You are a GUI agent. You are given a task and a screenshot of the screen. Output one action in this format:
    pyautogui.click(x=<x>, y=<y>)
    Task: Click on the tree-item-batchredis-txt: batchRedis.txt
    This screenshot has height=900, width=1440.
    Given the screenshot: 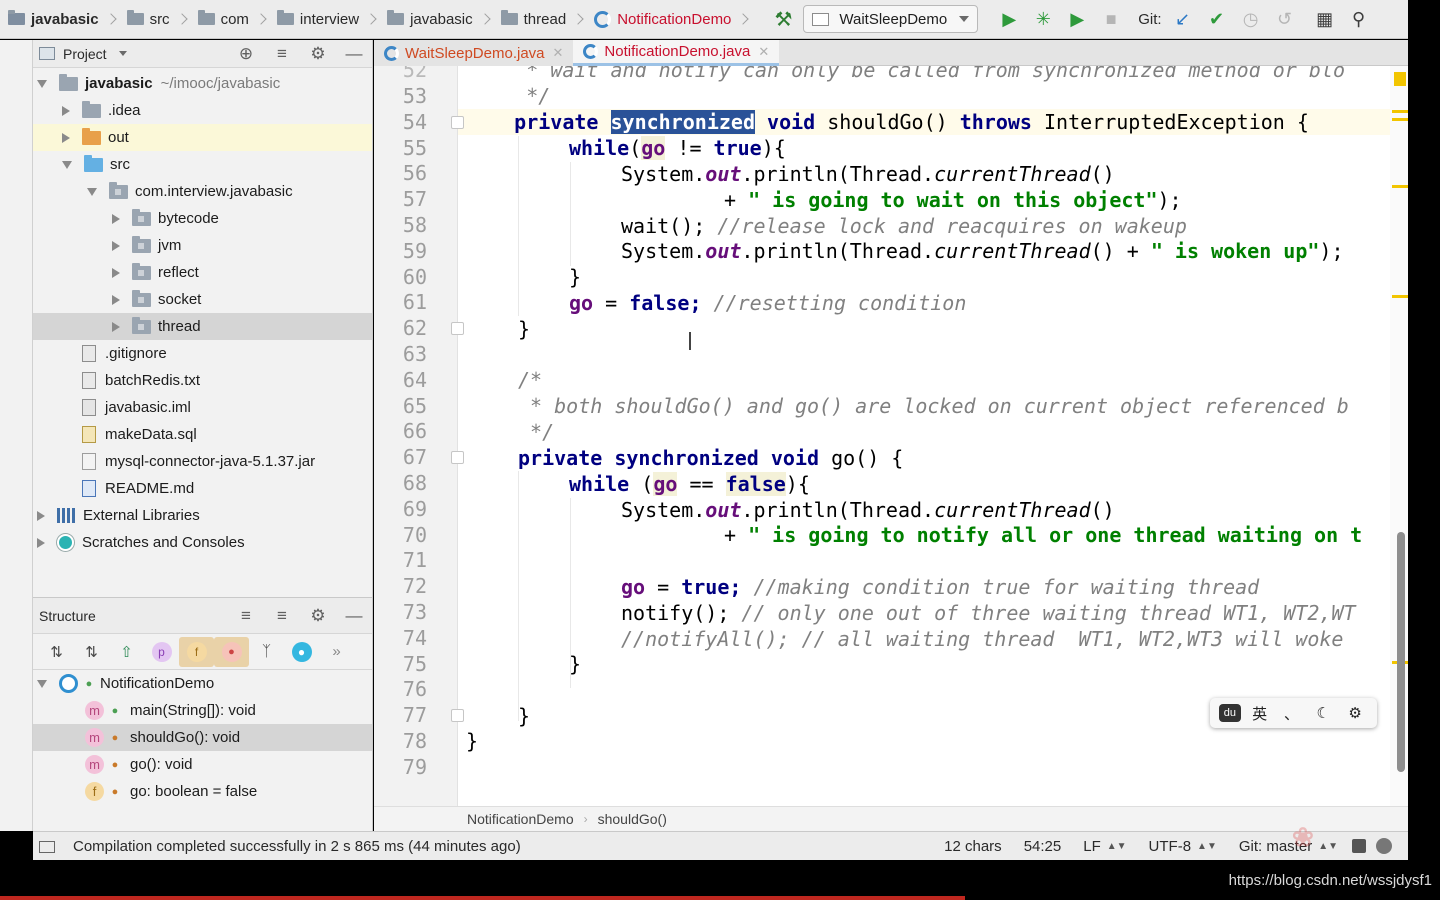 What is the action you would take?
    pyautogui.click(x=202, y=380)
    